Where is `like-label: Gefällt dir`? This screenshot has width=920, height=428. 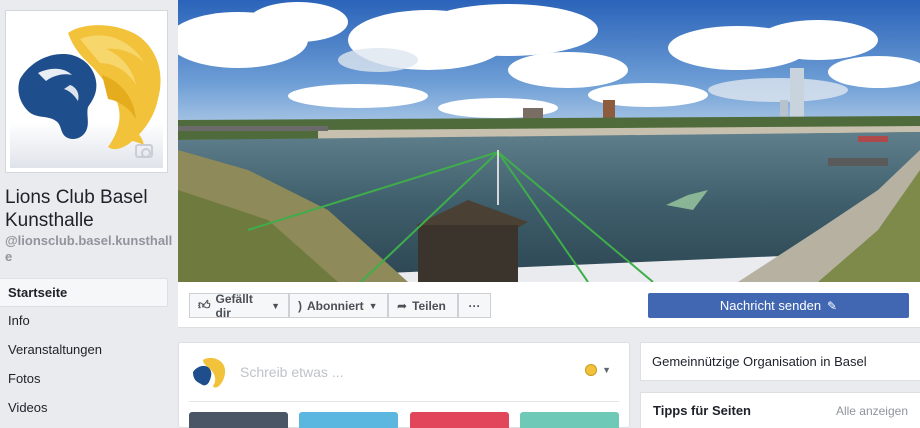
like-label: Gefällt dir is located at coordinates (234, 305).